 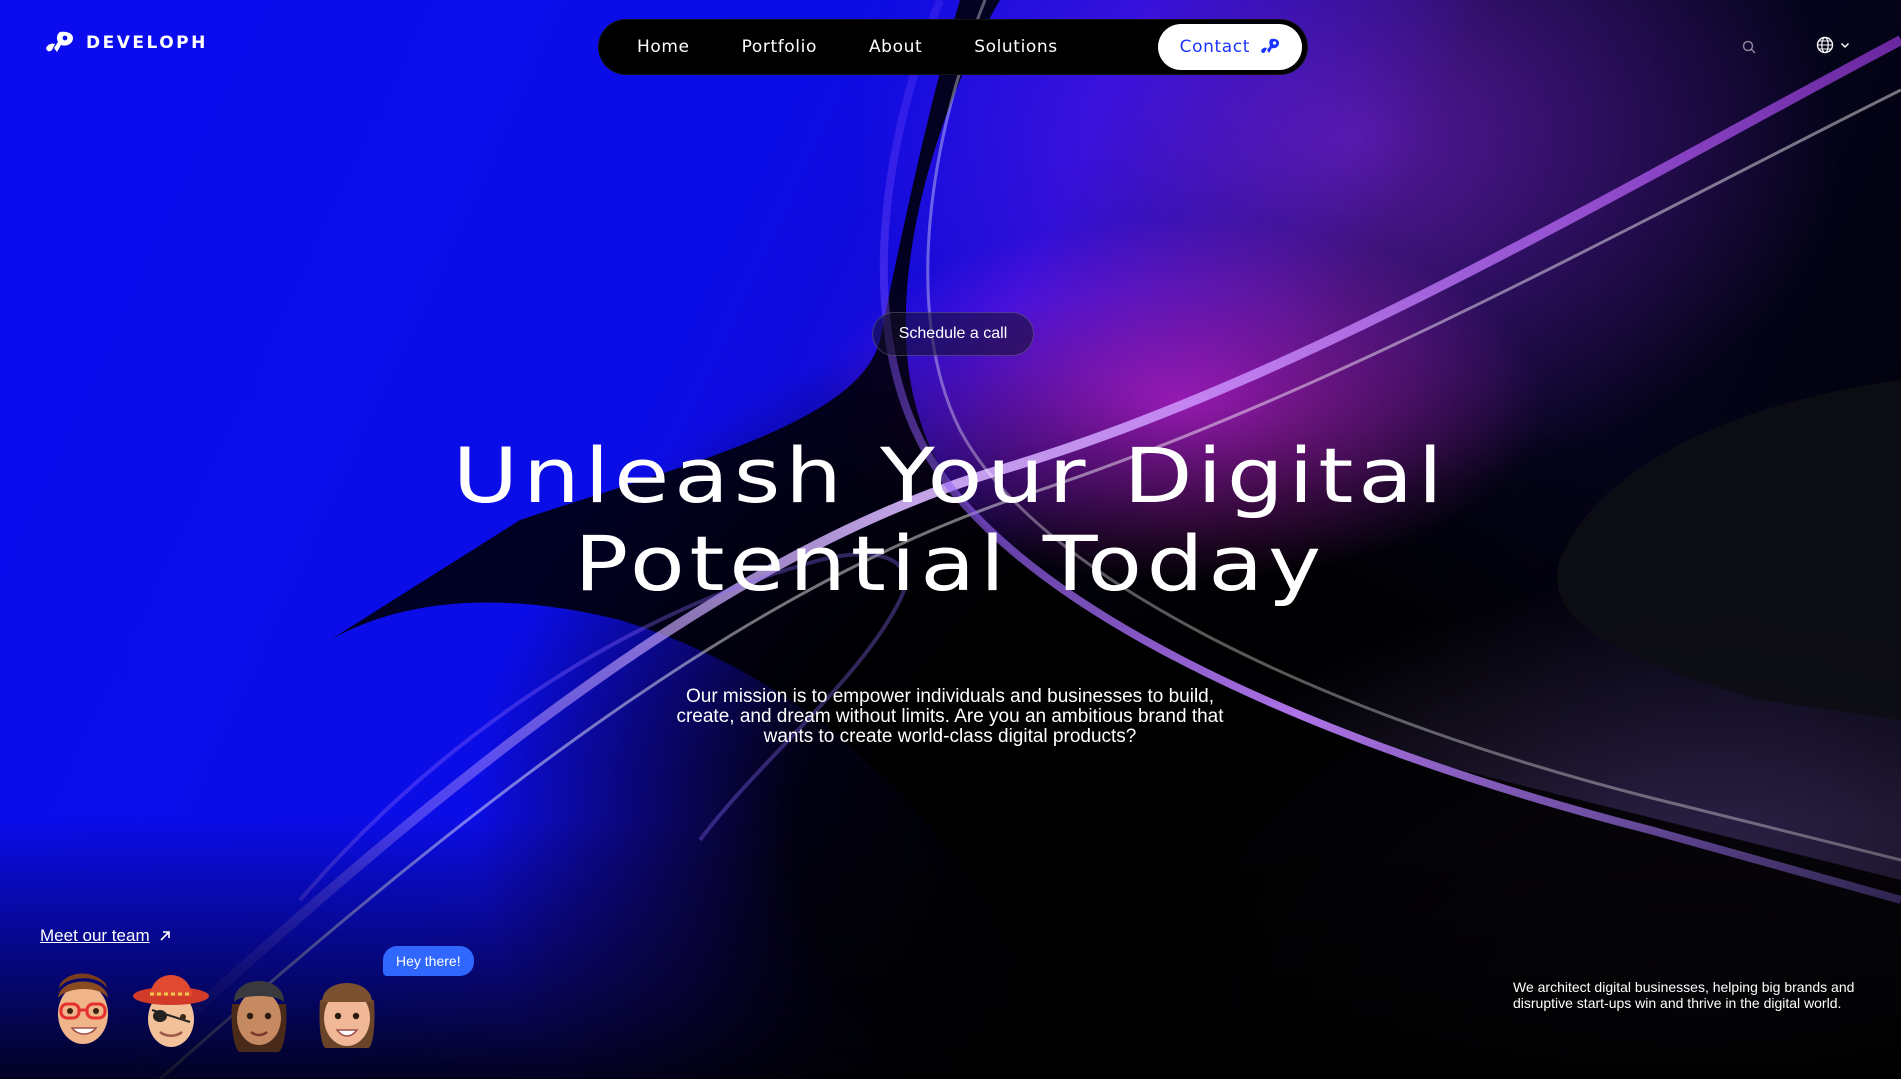 What do you see at coordinates (347, 1008) in the screenshot?
I see `avatar-bangs` at bounding box center [347, 1008].